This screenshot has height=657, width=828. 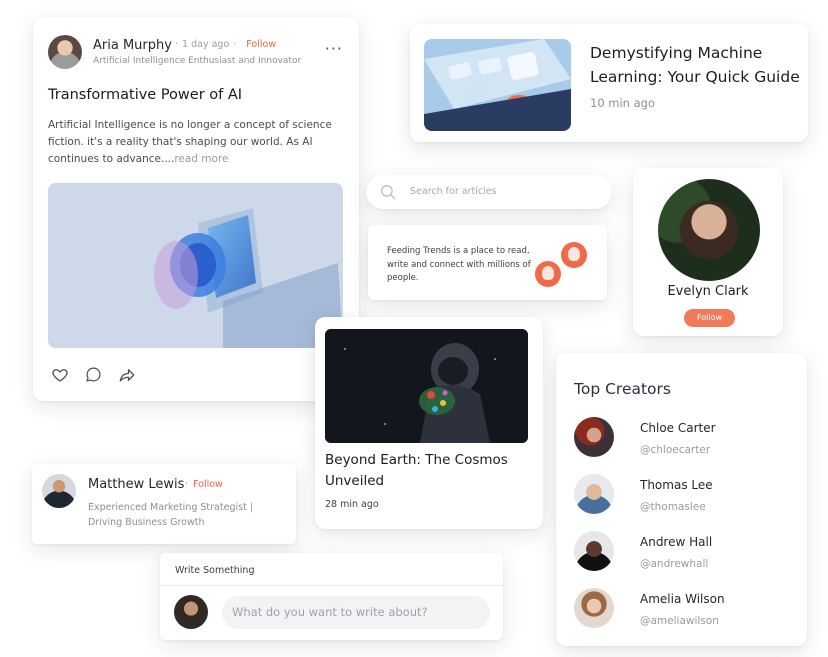 I want to click on creator-row: Thomas Lee @thomaslee, so click(x=684, y=502).